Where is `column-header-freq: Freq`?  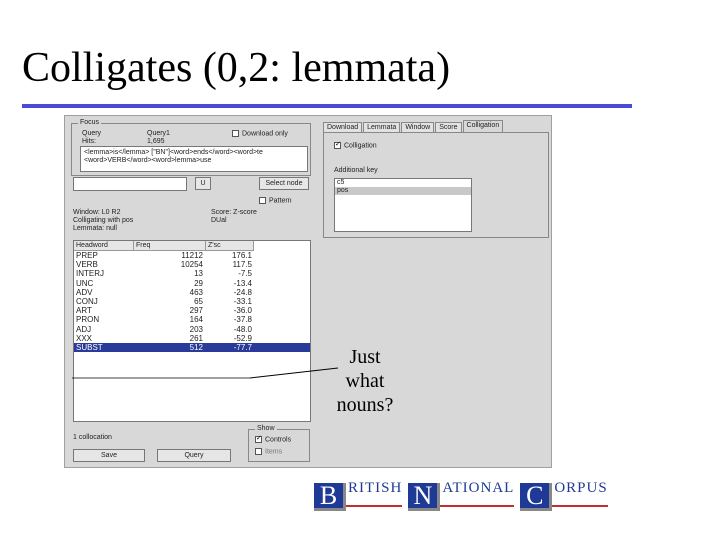 column-header-freq: Freq is located at coordinates (170, 246).